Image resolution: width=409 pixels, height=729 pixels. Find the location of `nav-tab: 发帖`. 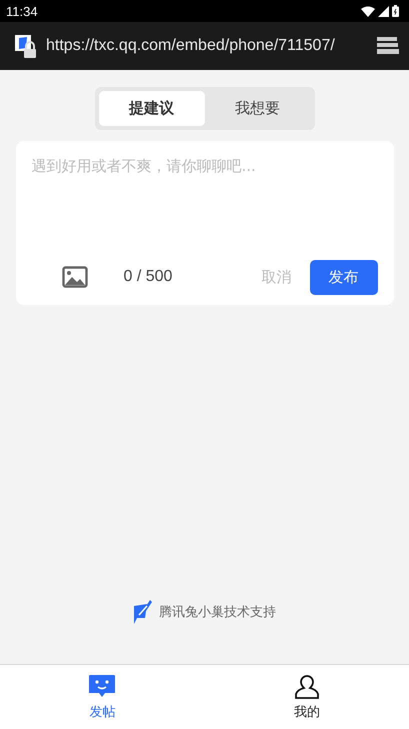

nav-tab: 发帖 is located at coordinates (102, 697).